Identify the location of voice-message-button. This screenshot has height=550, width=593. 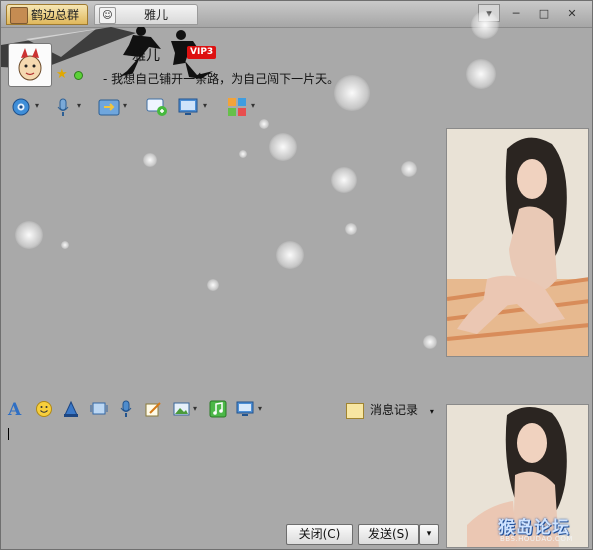
(127, 410).